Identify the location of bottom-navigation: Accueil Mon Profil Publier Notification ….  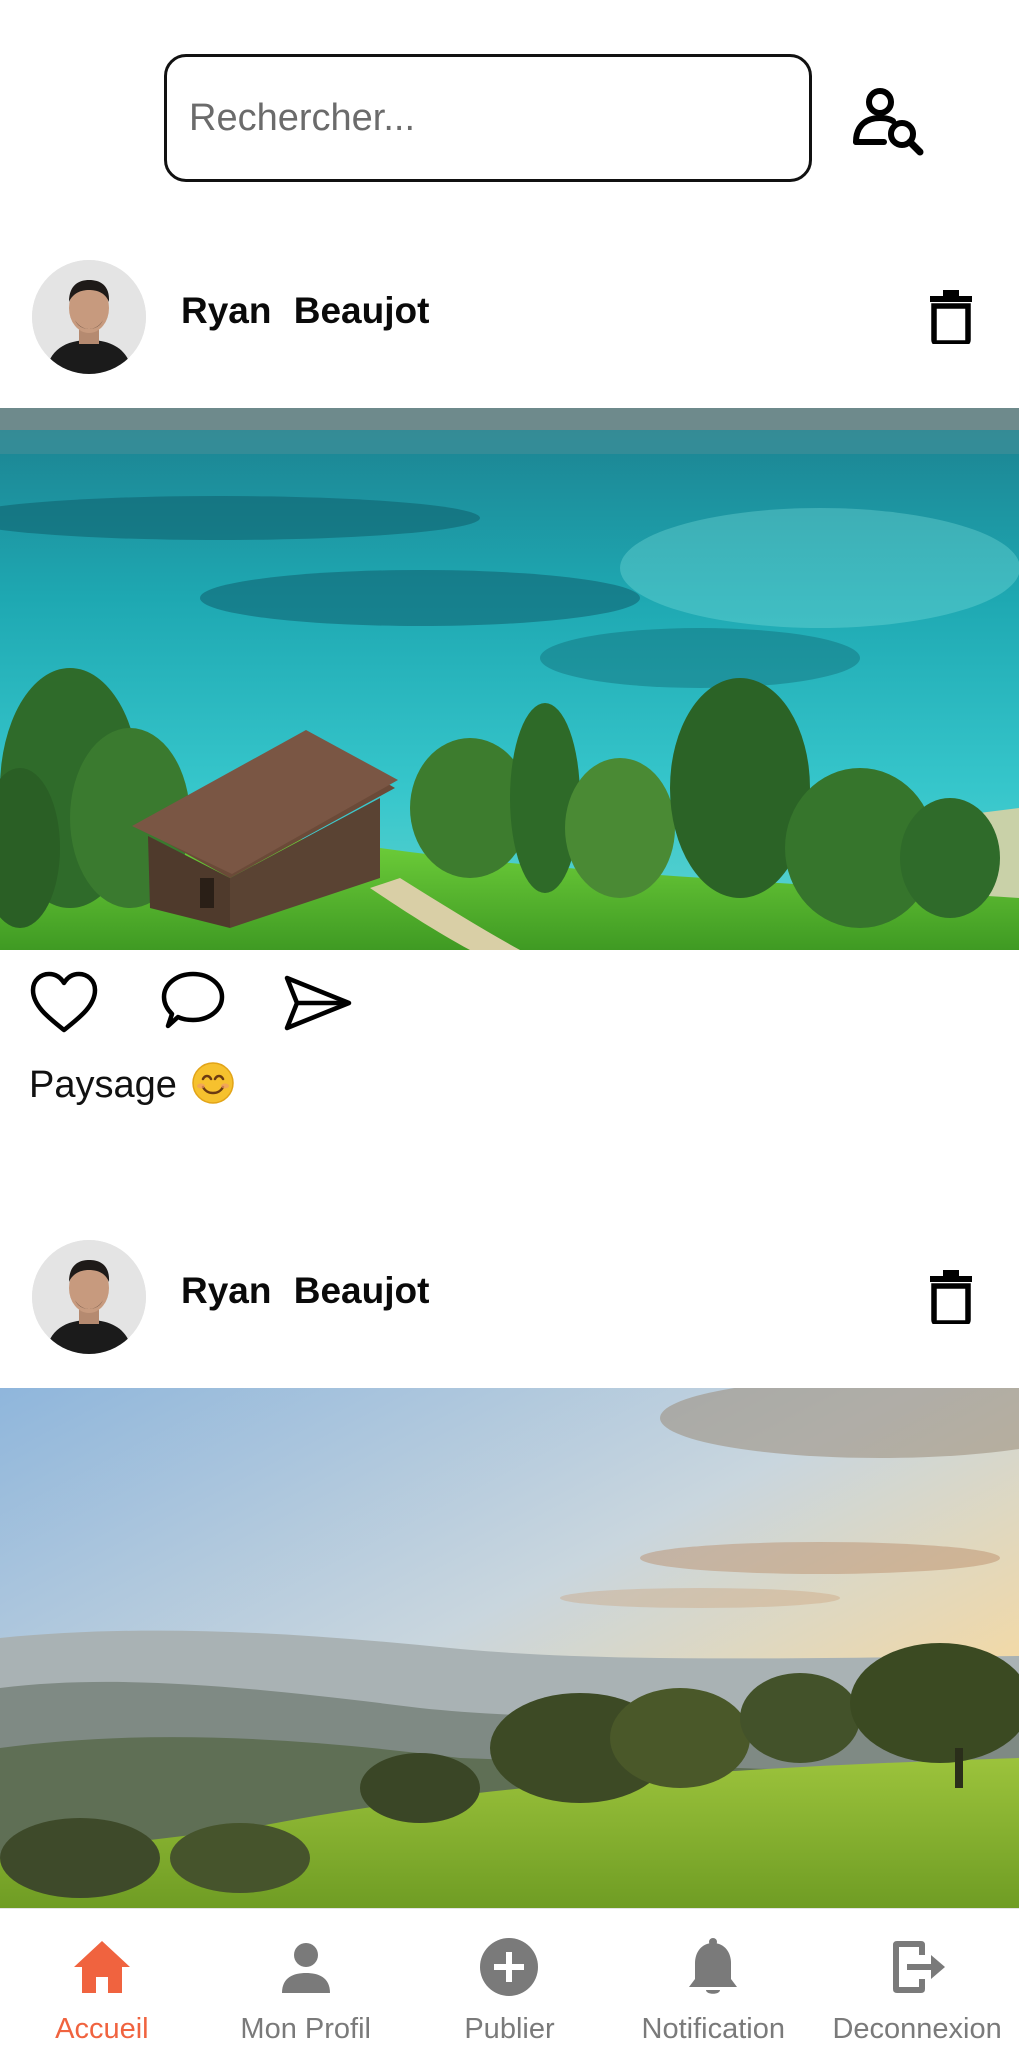
(509, 1978).